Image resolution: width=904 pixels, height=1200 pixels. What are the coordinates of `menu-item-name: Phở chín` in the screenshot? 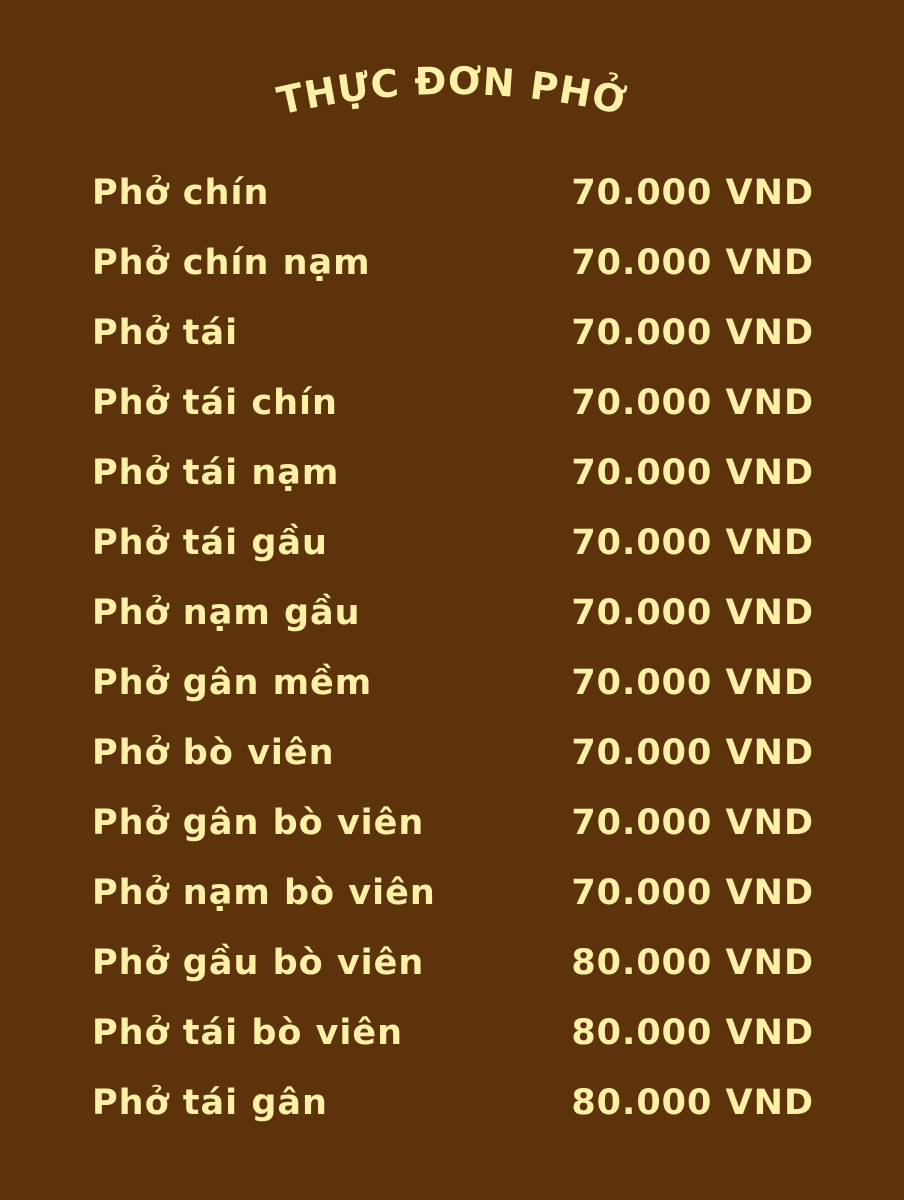 It's located at (181, 193).